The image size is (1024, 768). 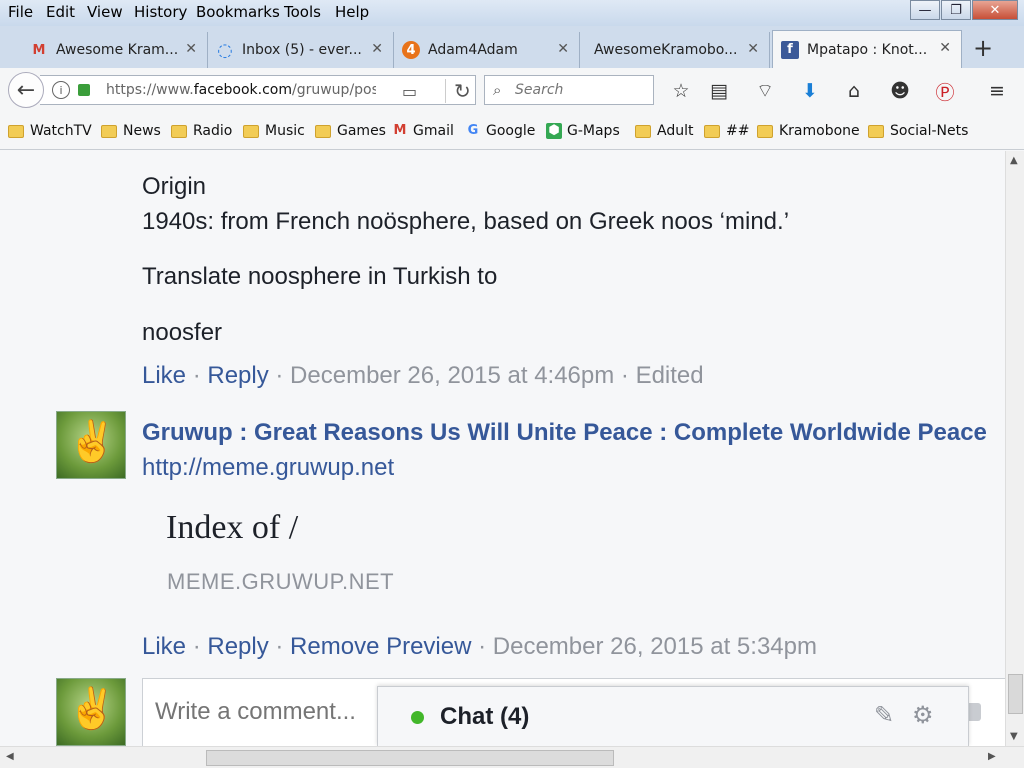 I want to click on link-preview-domain: MEME.GRUWUP.NET, so click(x=281, y=581).